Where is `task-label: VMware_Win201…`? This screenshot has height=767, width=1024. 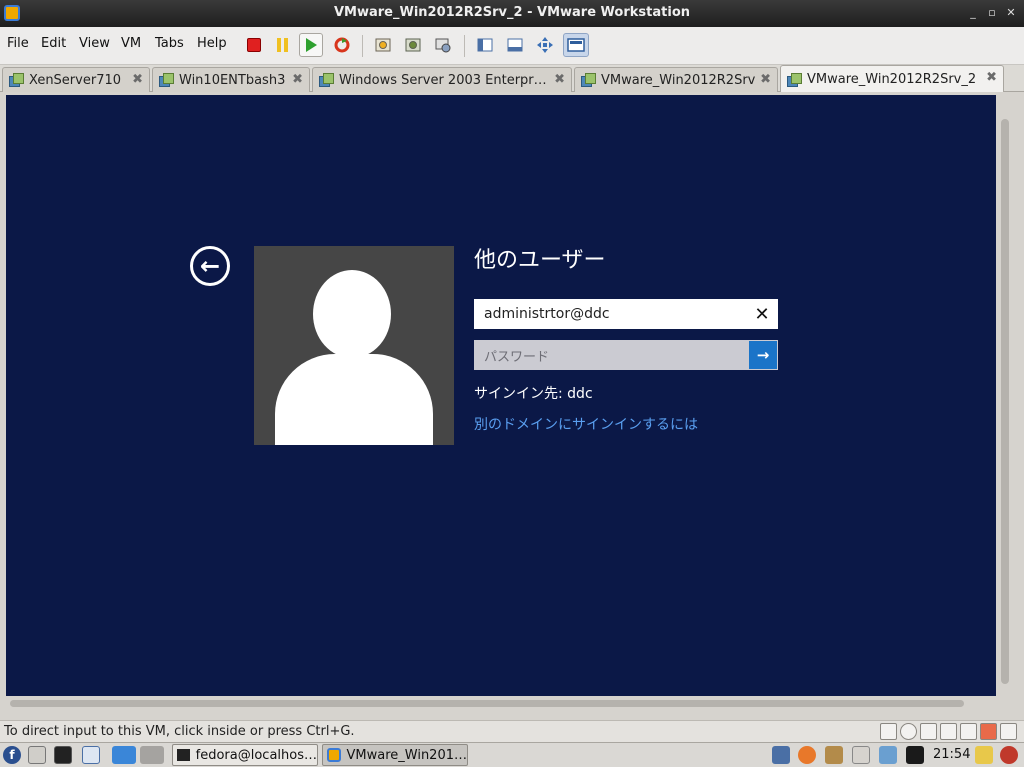
task-label: VMware_Win201… is located at coordinates (407, 755).